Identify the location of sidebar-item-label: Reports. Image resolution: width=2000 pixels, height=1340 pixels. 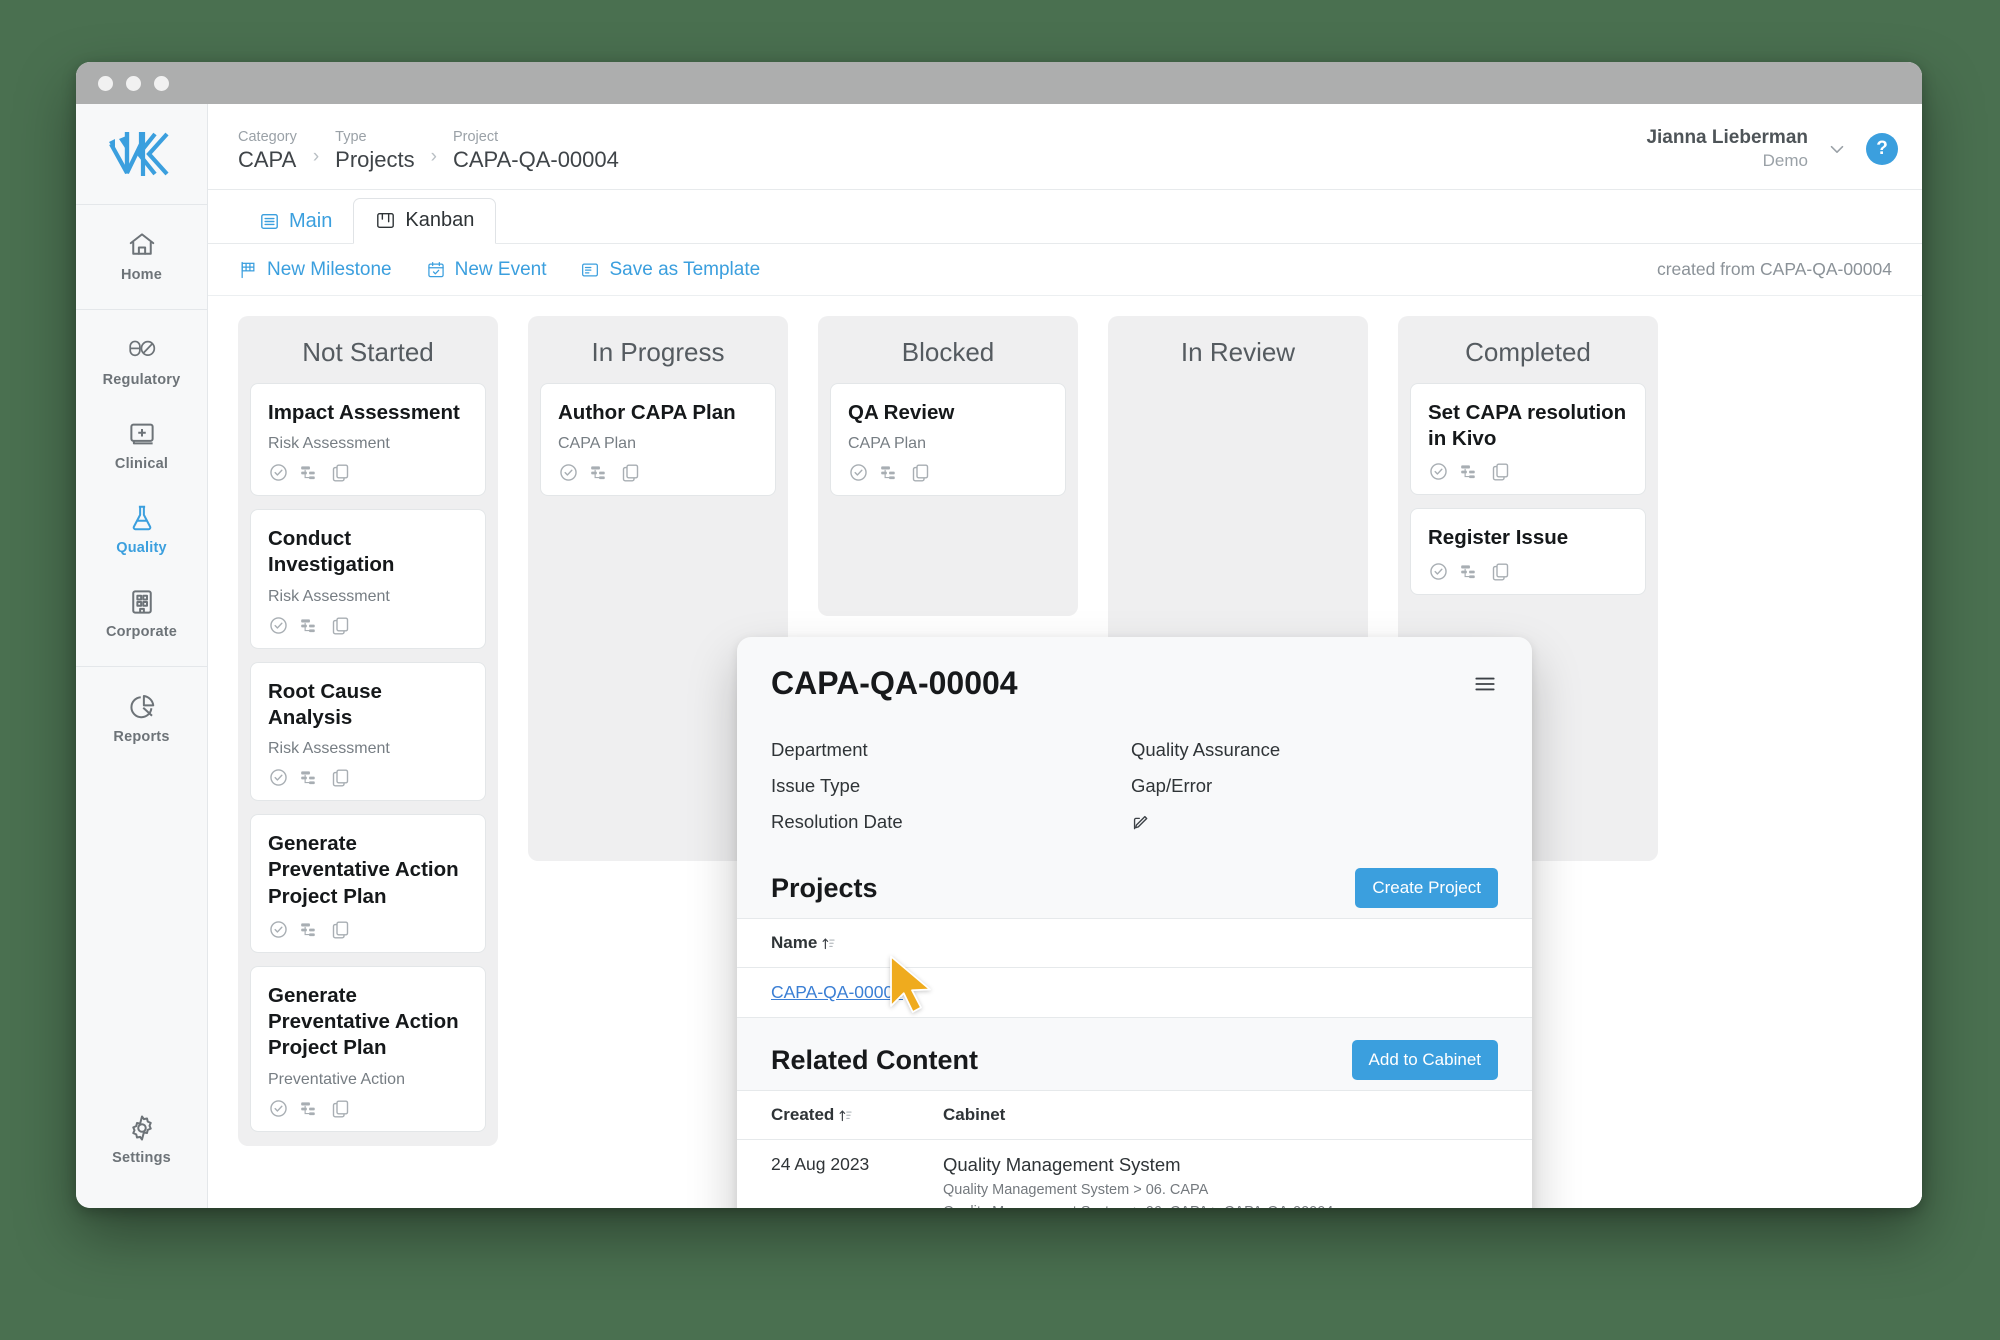
(141, 737).